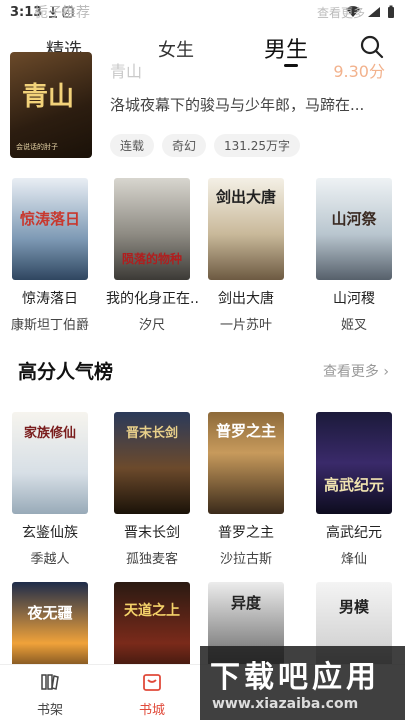 Image resolution: width=405 pixels, height=720 pixels. What do you see at coordinates (50, 463) in the screenshot?
I see `book-cover: 家族修仙` at bounding box center [50, 463].